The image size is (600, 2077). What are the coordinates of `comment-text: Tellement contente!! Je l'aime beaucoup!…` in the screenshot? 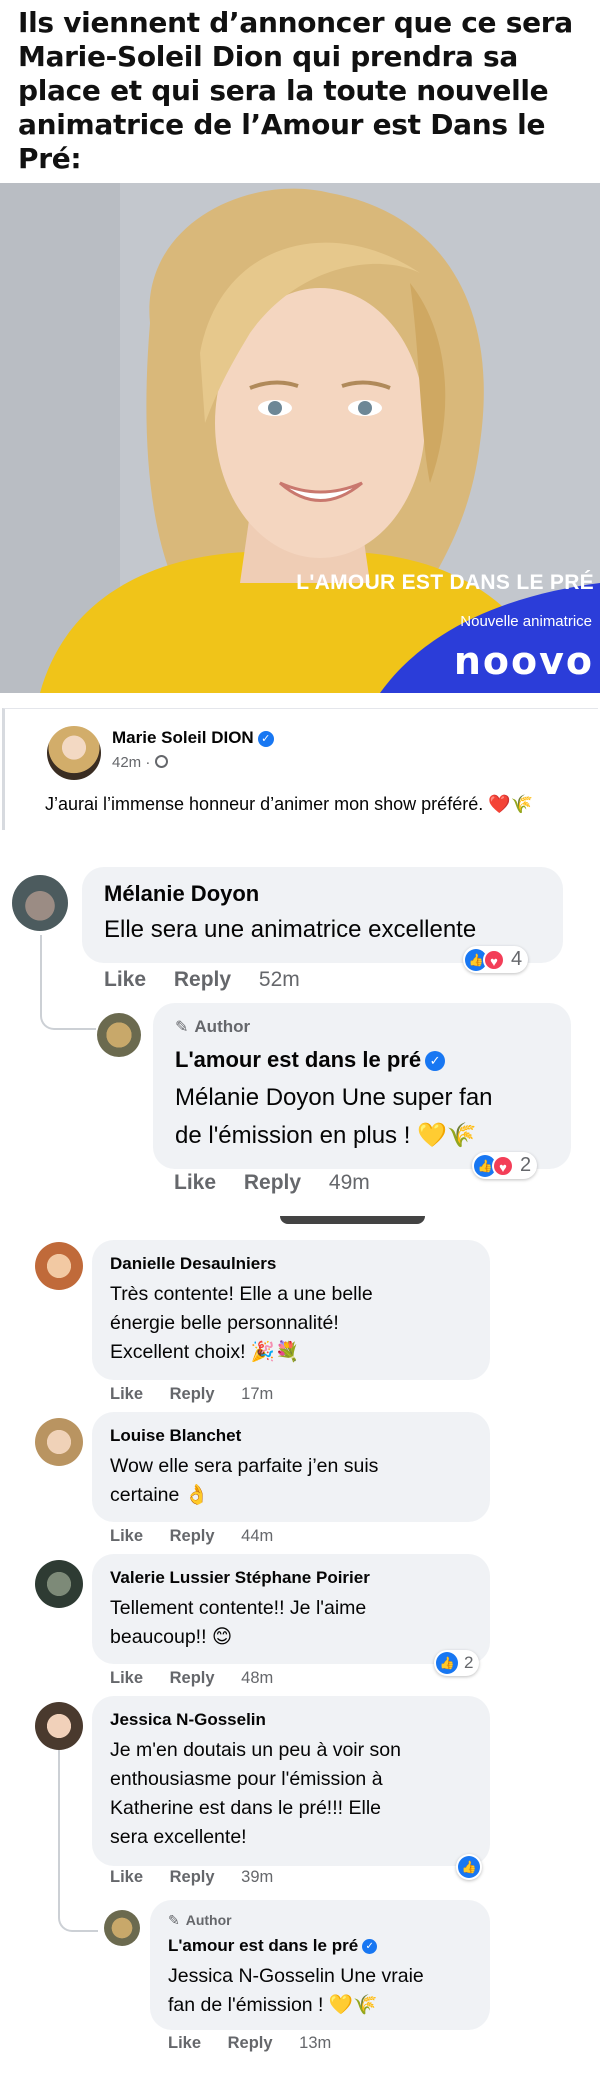 It's located at (238, 1623).